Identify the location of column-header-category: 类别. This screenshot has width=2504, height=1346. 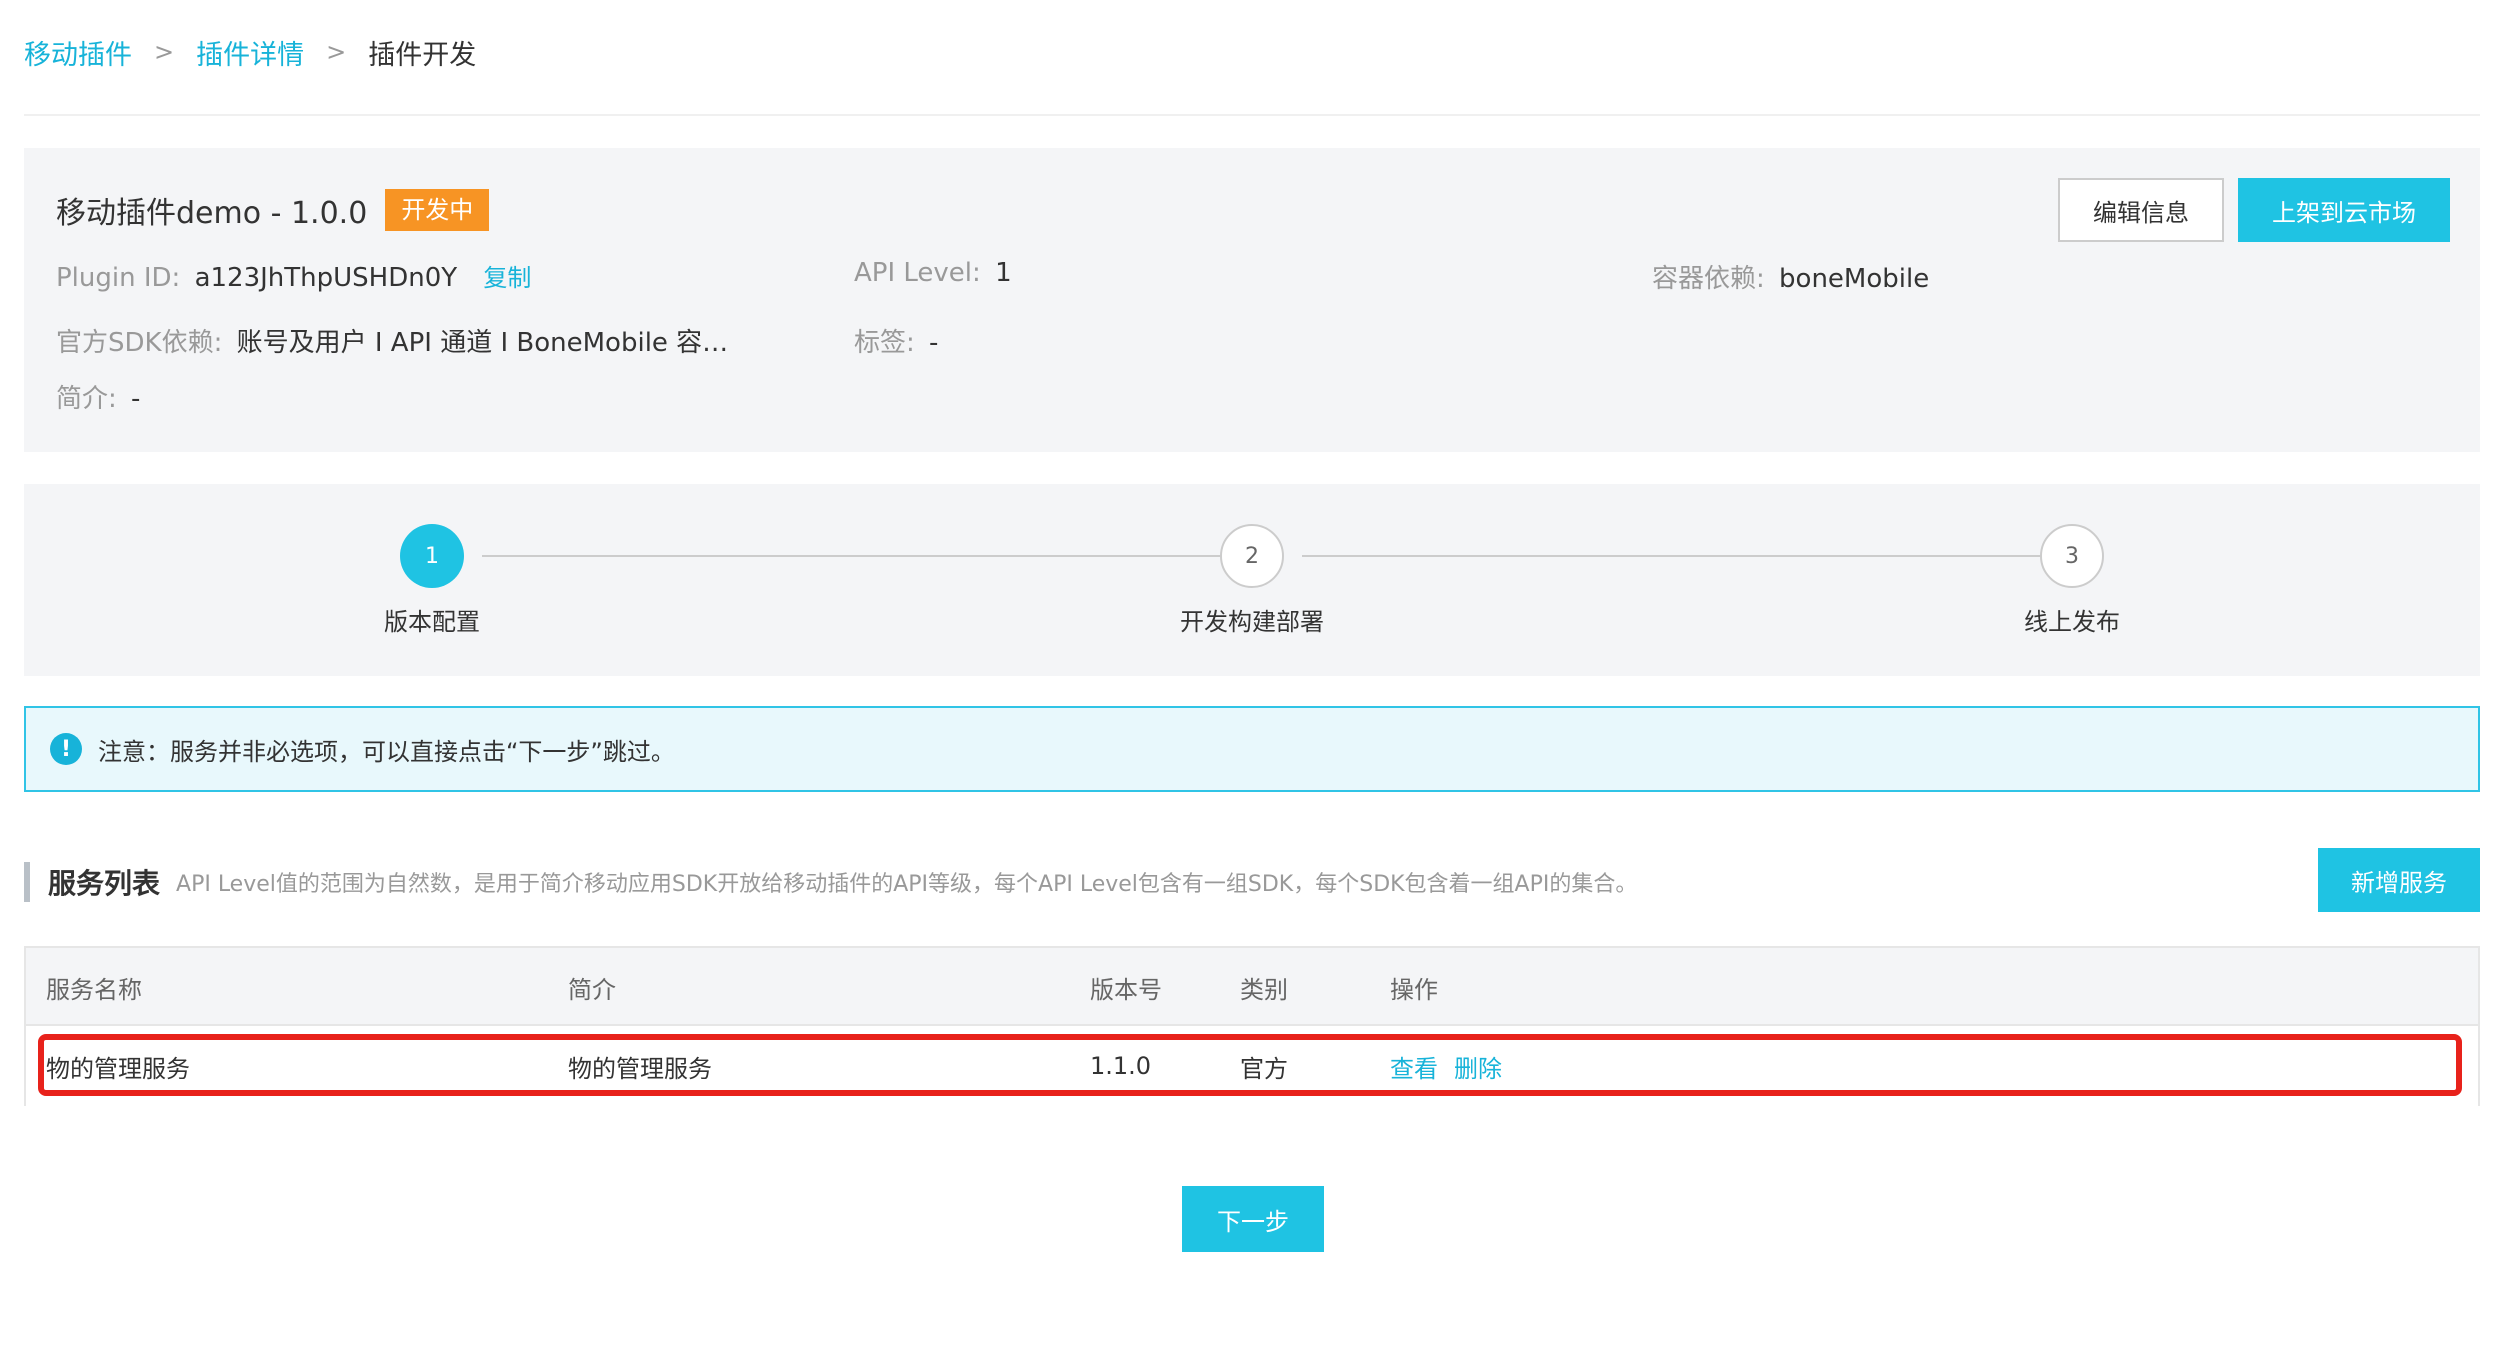
(1264, 989).